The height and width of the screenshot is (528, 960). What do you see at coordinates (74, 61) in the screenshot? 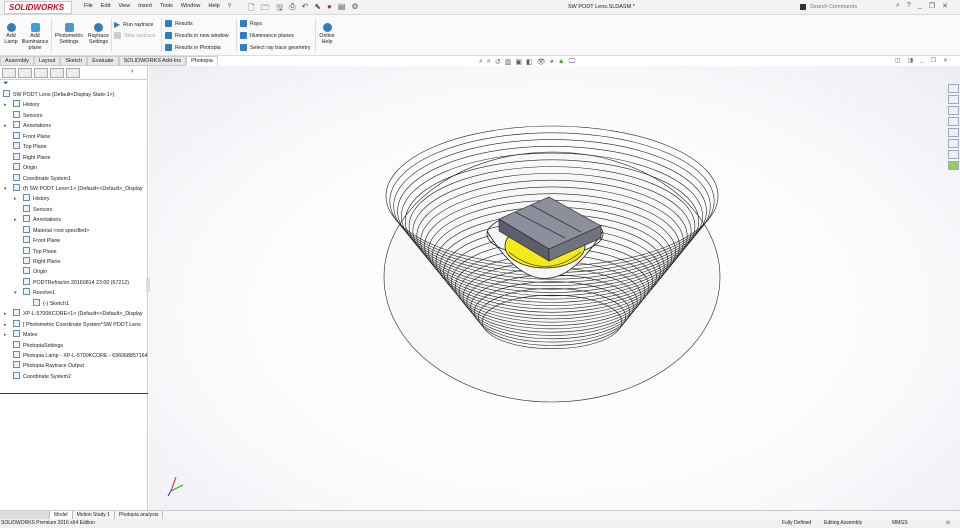
I see `tab-sketch: Sketch` at bounding box center [74, 61].